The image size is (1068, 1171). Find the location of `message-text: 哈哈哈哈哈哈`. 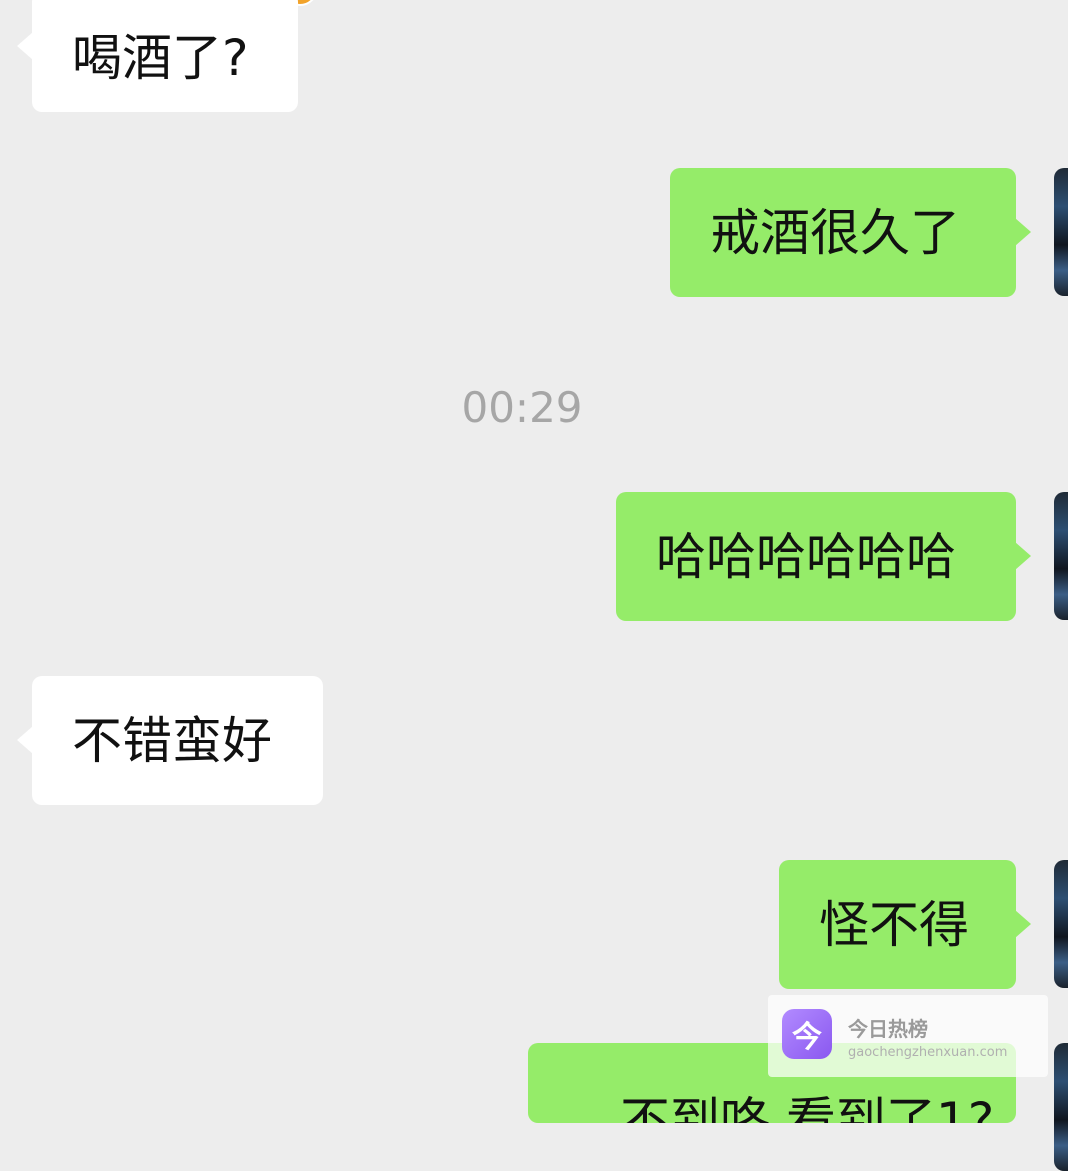

message-text: 哈哈哈哈哈哈 is located at coordinates (806, 556).